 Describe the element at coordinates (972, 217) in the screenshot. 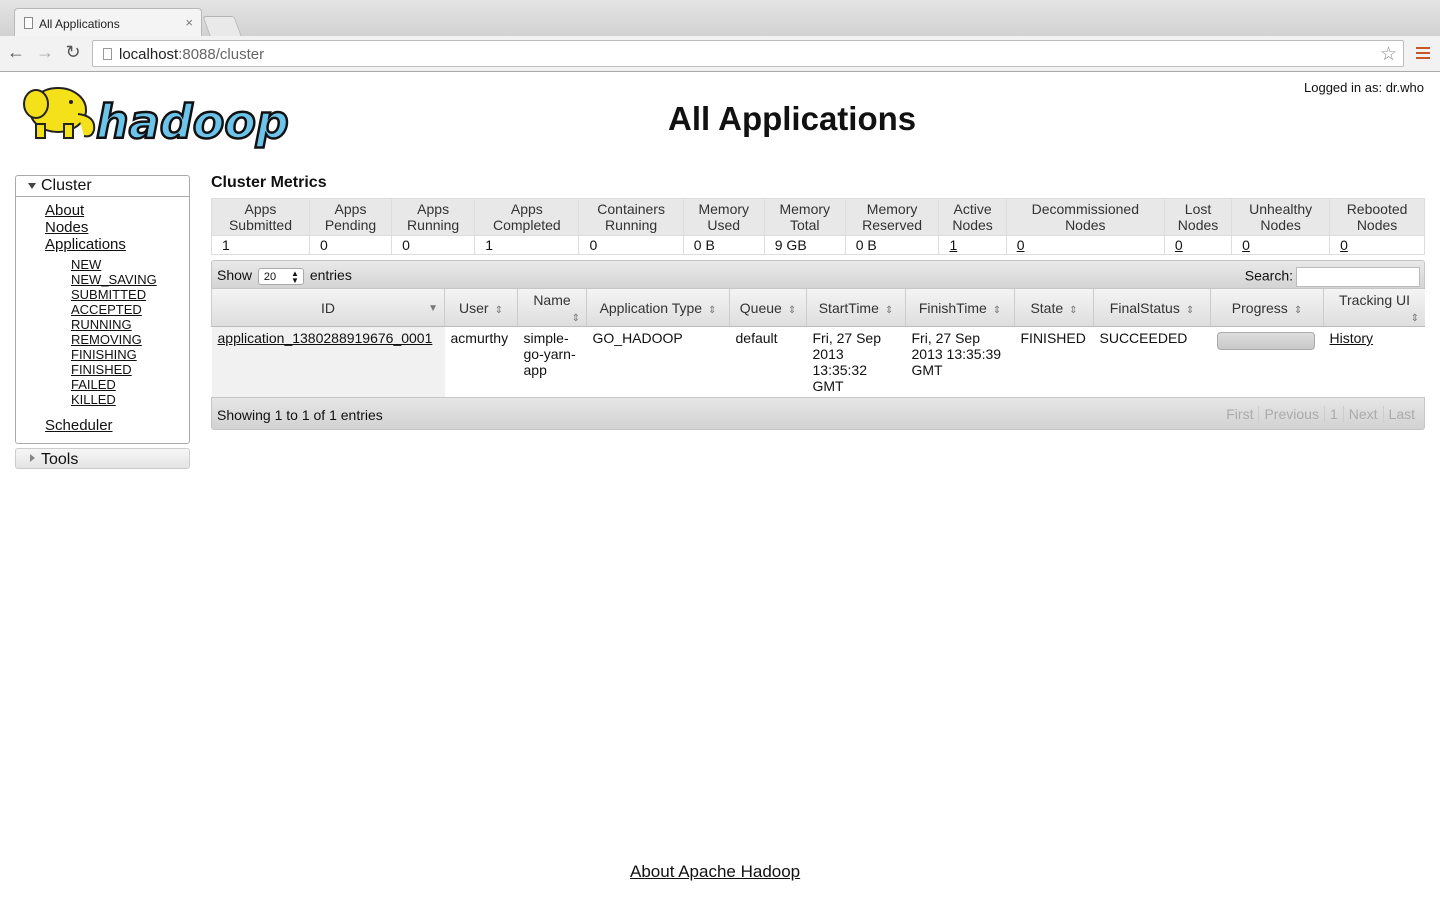

I see `metrics-header: Active Nodes` at that location.